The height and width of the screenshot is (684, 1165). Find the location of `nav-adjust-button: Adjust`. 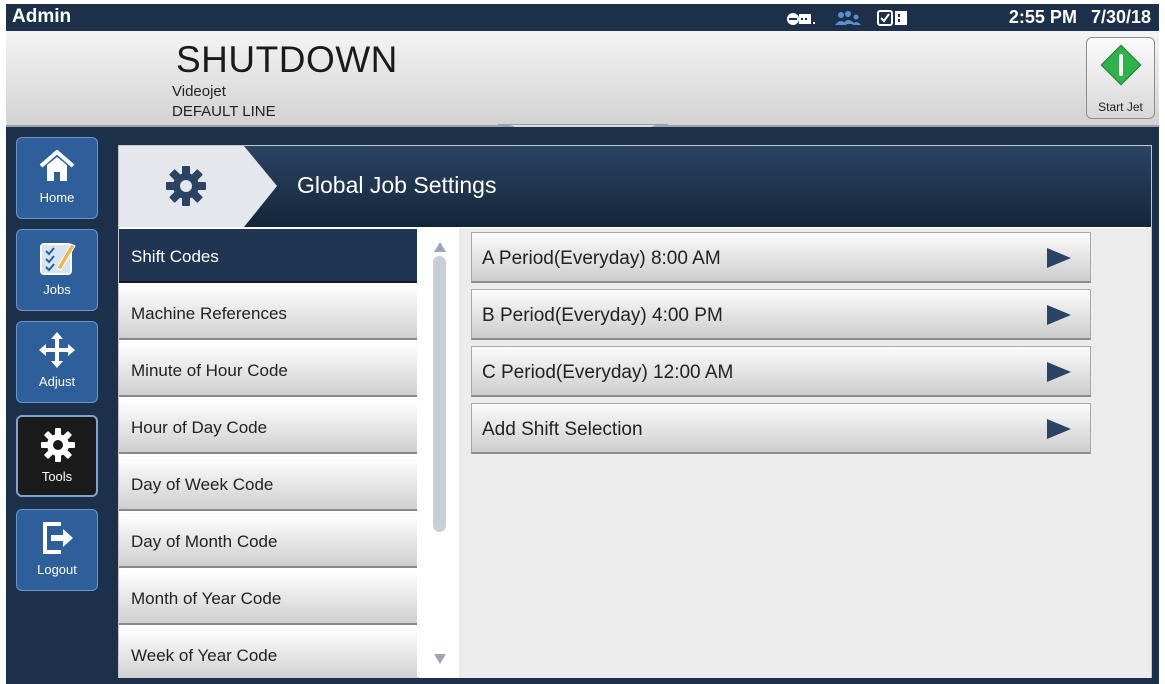

nav-adjust-button: Adjust is located at coordinates (57, 362).